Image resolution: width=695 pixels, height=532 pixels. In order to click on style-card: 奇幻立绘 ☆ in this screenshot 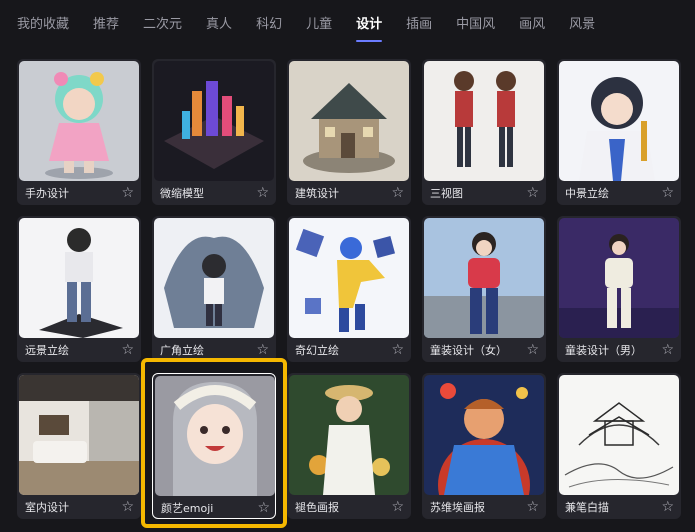, I will do `click(349, 289)`.